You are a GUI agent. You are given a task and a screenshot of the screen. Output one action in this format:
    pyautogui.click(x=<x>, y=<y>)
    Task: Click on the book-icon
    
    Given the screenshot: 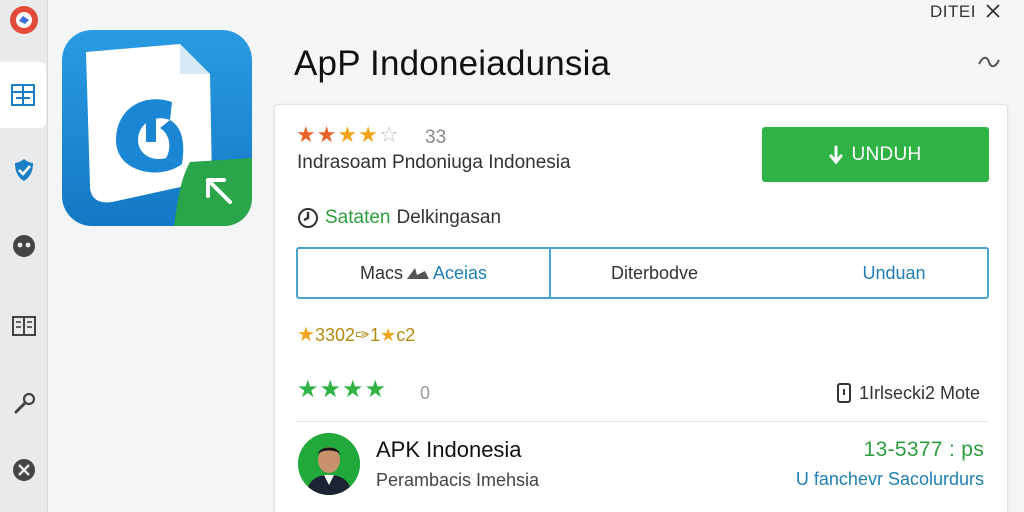 What is the action you would take?
    pyautogui.click(x=24, y=326)
    